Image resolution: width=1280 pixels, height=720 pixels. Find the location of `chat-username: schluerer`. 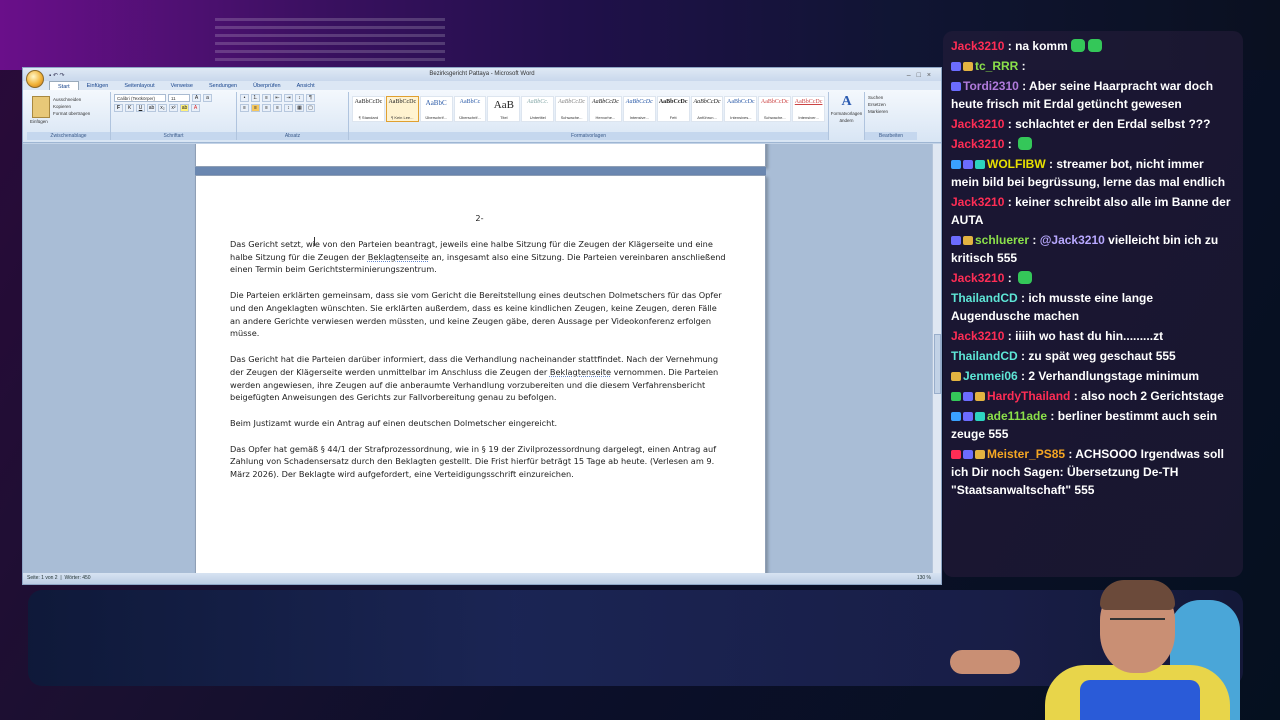

chat-username: schluerer is located at coordinates (1002, 240).